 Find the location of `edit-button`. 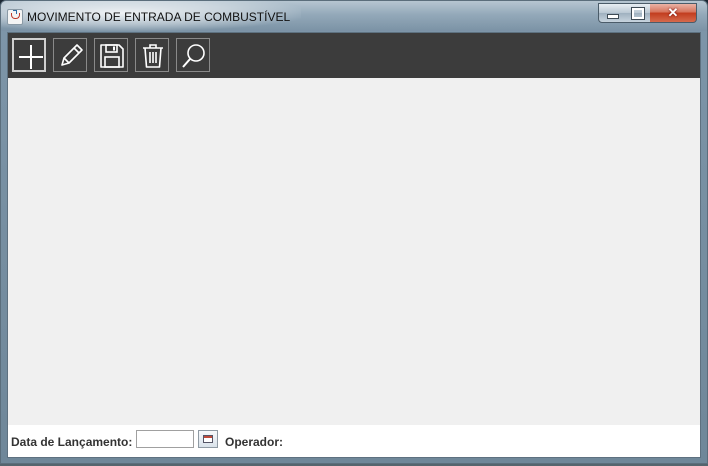

edit-button is located at coordinates (70, 55).